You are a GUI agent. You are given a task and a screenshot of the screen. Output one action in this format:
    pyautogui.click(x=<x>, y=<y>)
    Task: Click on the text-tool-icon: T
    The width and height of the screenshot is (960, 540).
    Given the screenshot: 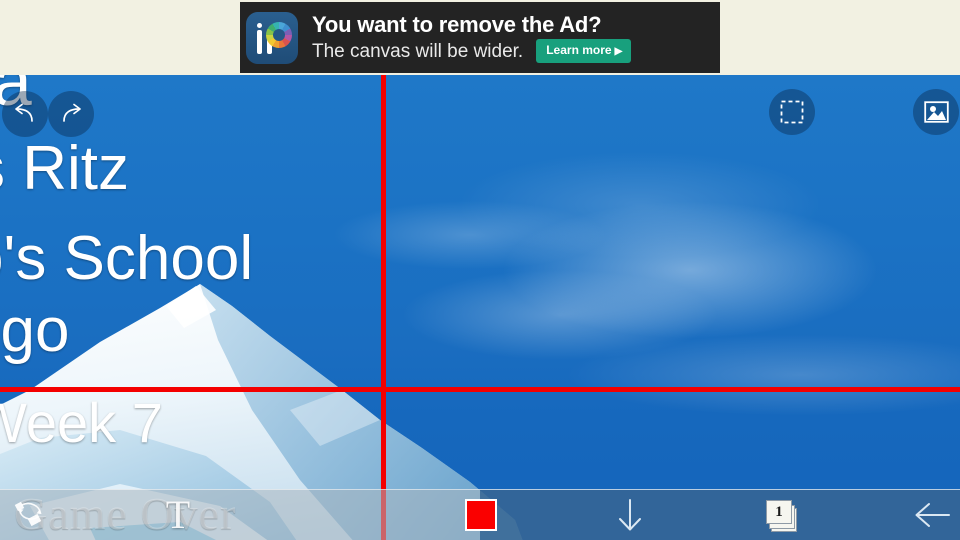 What is the action you would take?
    pyautogui.click(x=178, y=514)
    